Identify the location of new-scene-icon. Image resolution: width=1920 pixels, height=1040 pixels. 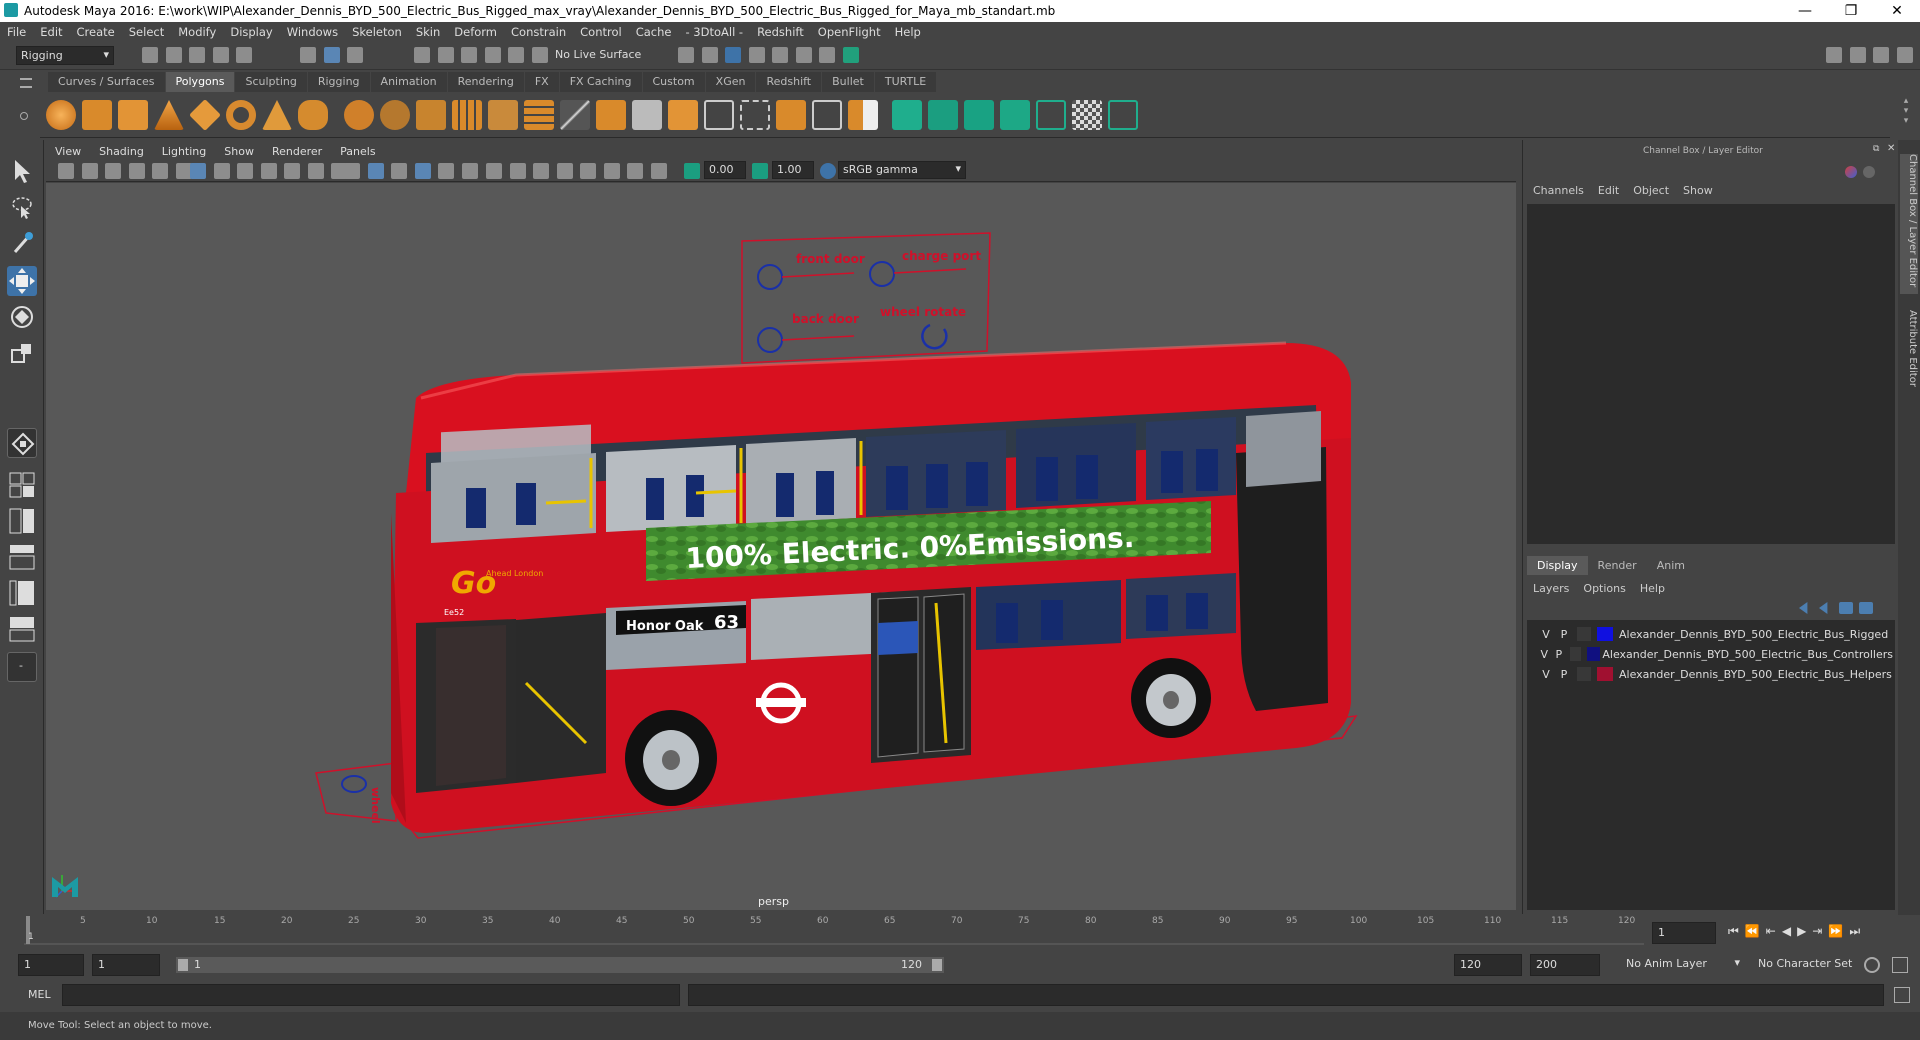
(150, 55).